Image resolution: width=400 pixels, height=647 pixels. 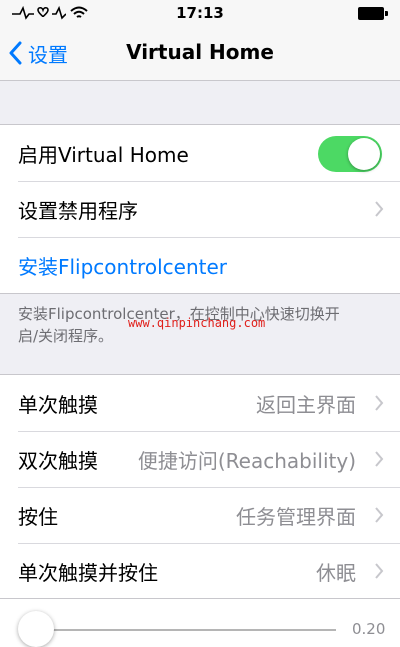 I want to click on sensitivity-slider-row: 0.20, so click(x=200, y=622).